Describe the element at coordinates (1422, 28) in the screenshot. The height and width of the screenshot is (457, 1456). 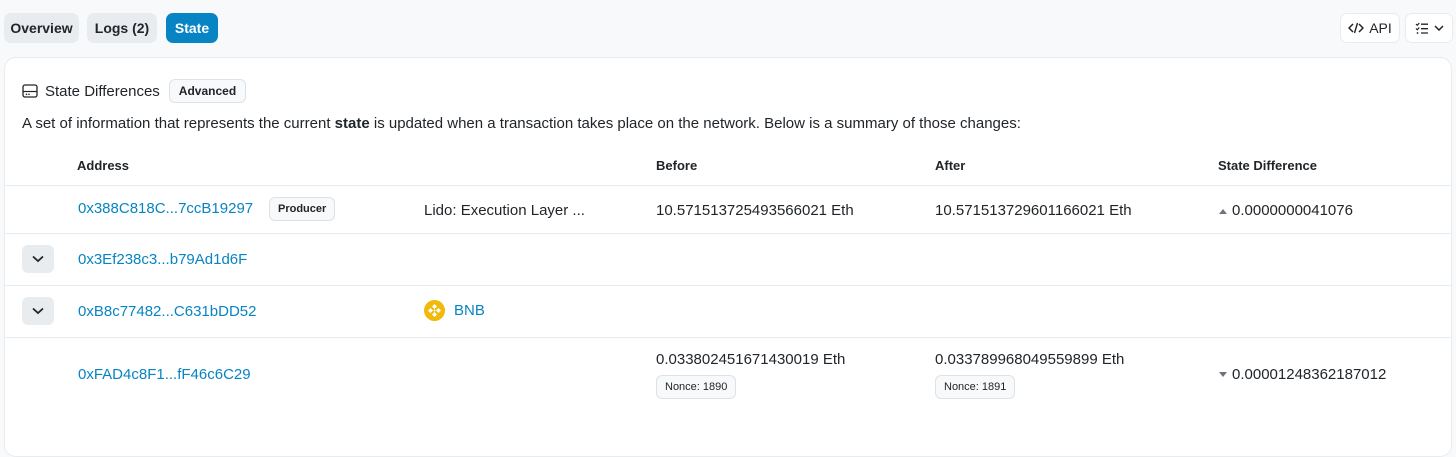
I see `list-check-icon` at that location.